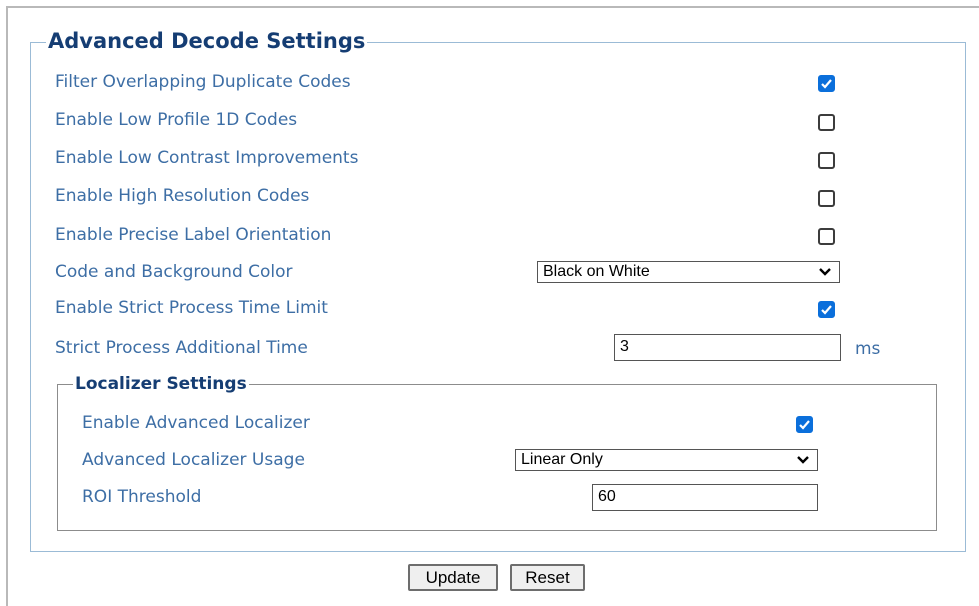 This screenshot has width=979, height=606. What do you see at coordinates (207, 41) in the screenshot?
I see `advanced-decode-title: Advanced Decode Settings` at bounding box center [207, 41].